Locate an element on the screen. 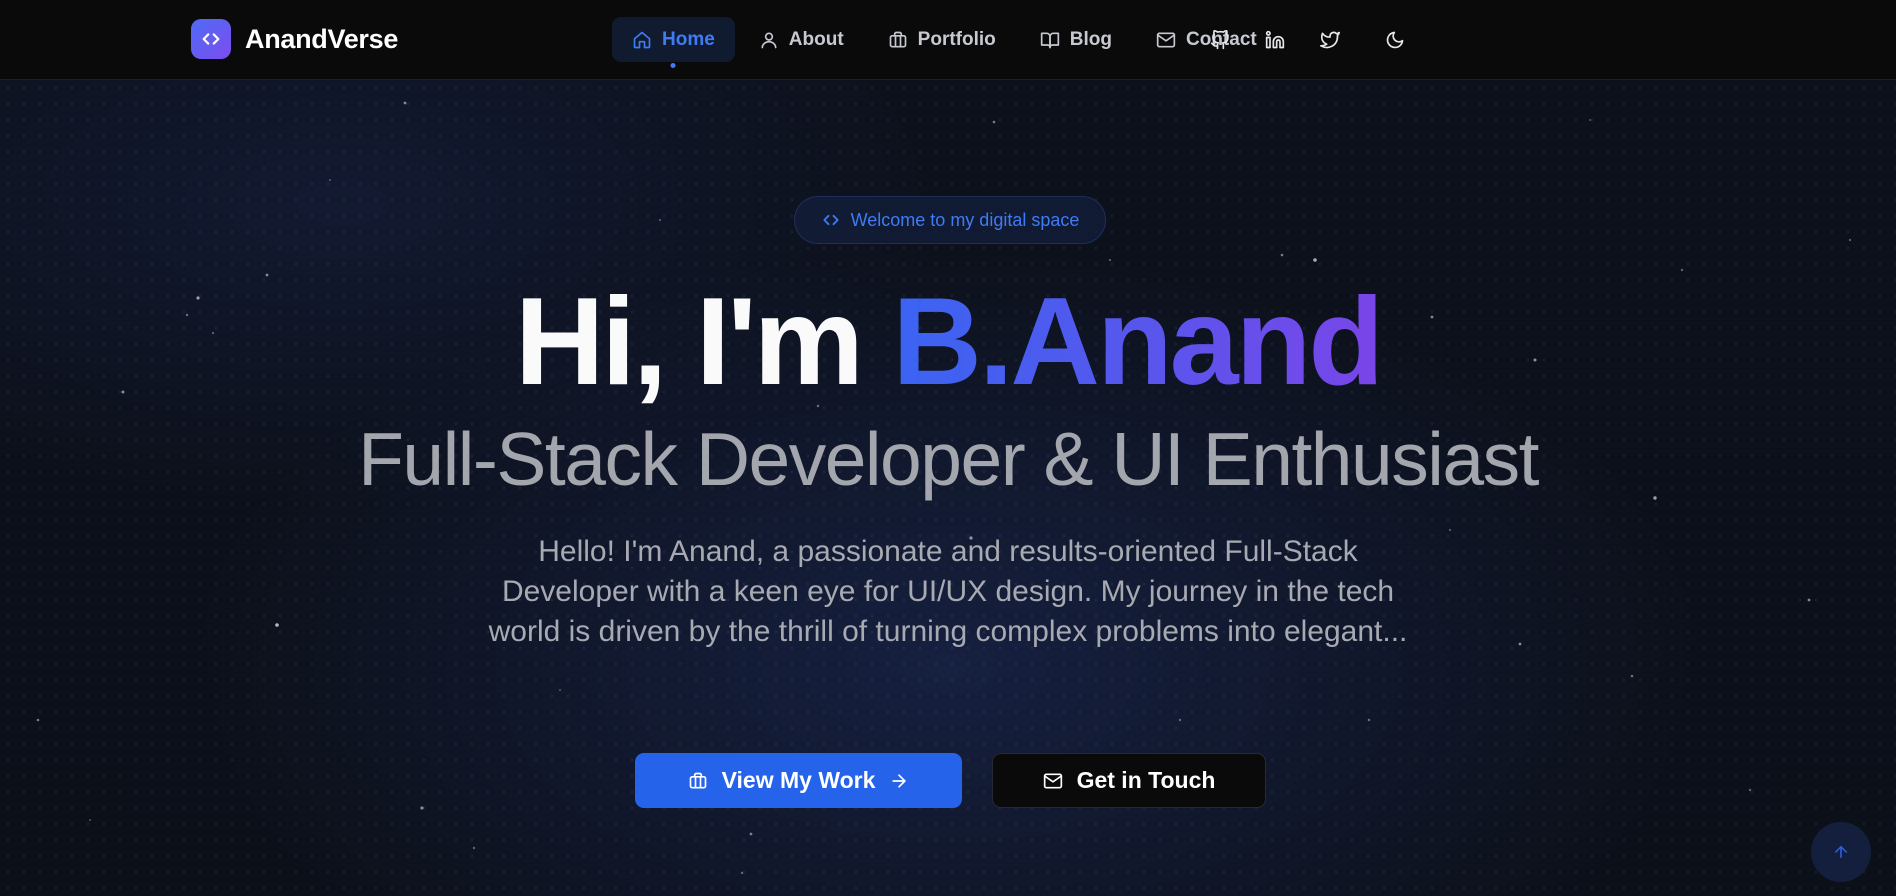 The width and height of the screenshot is (1896, 896). home-icon is located at coordinates (642, 39).